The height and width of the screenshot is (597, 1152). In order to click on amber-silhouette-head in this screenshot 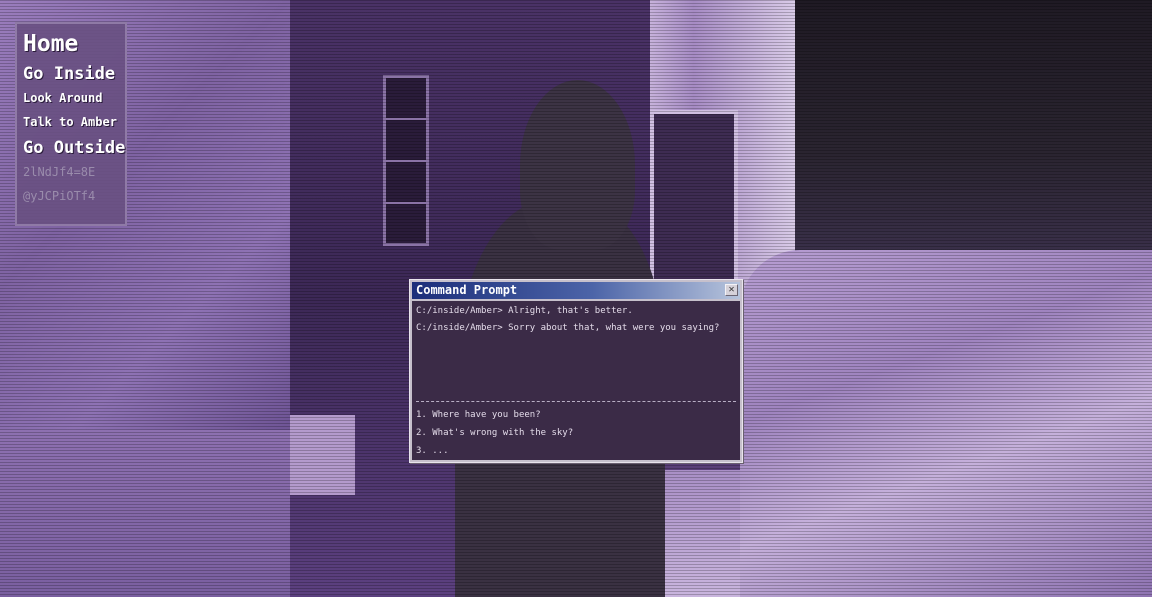, I will do `click(577, 165)`.